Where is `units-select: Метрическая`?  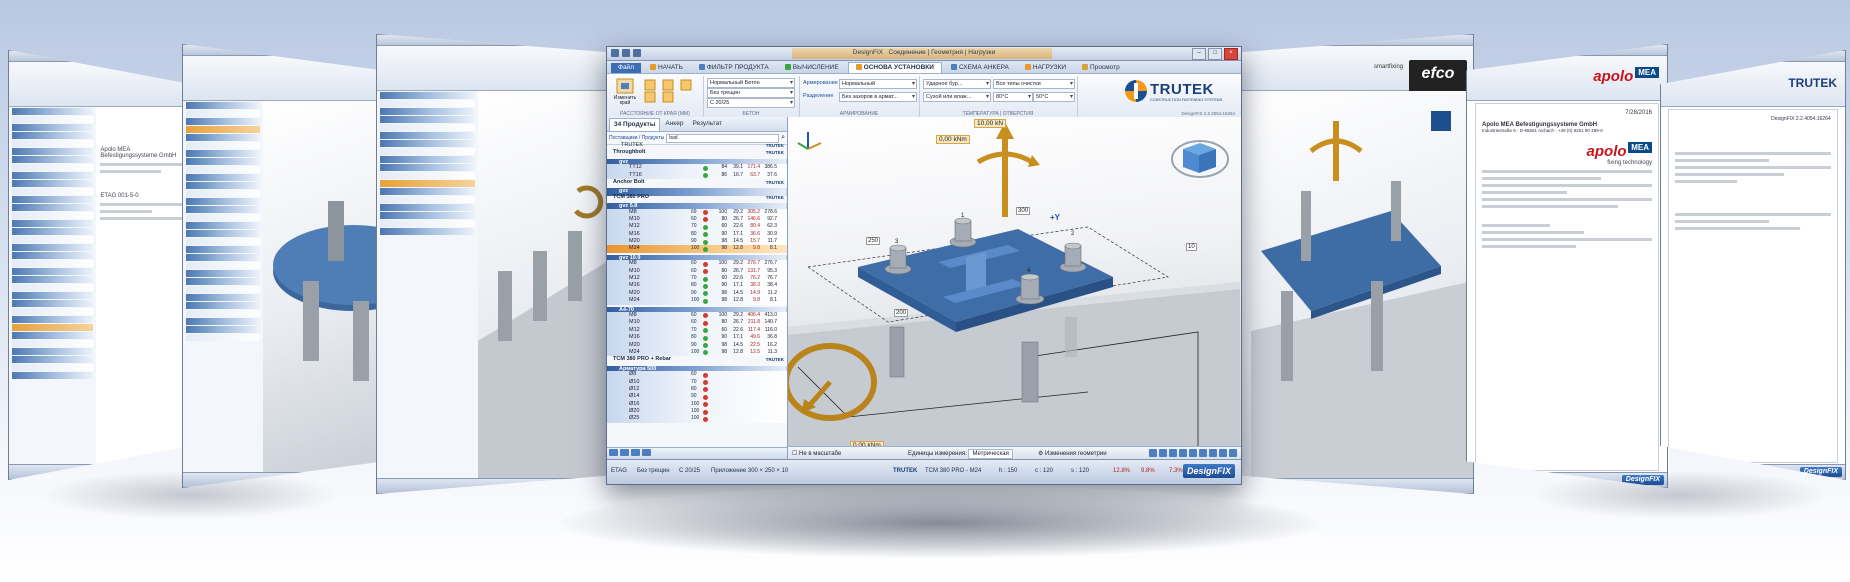 units-select: Метрическая is located at coordinates (990, 454).